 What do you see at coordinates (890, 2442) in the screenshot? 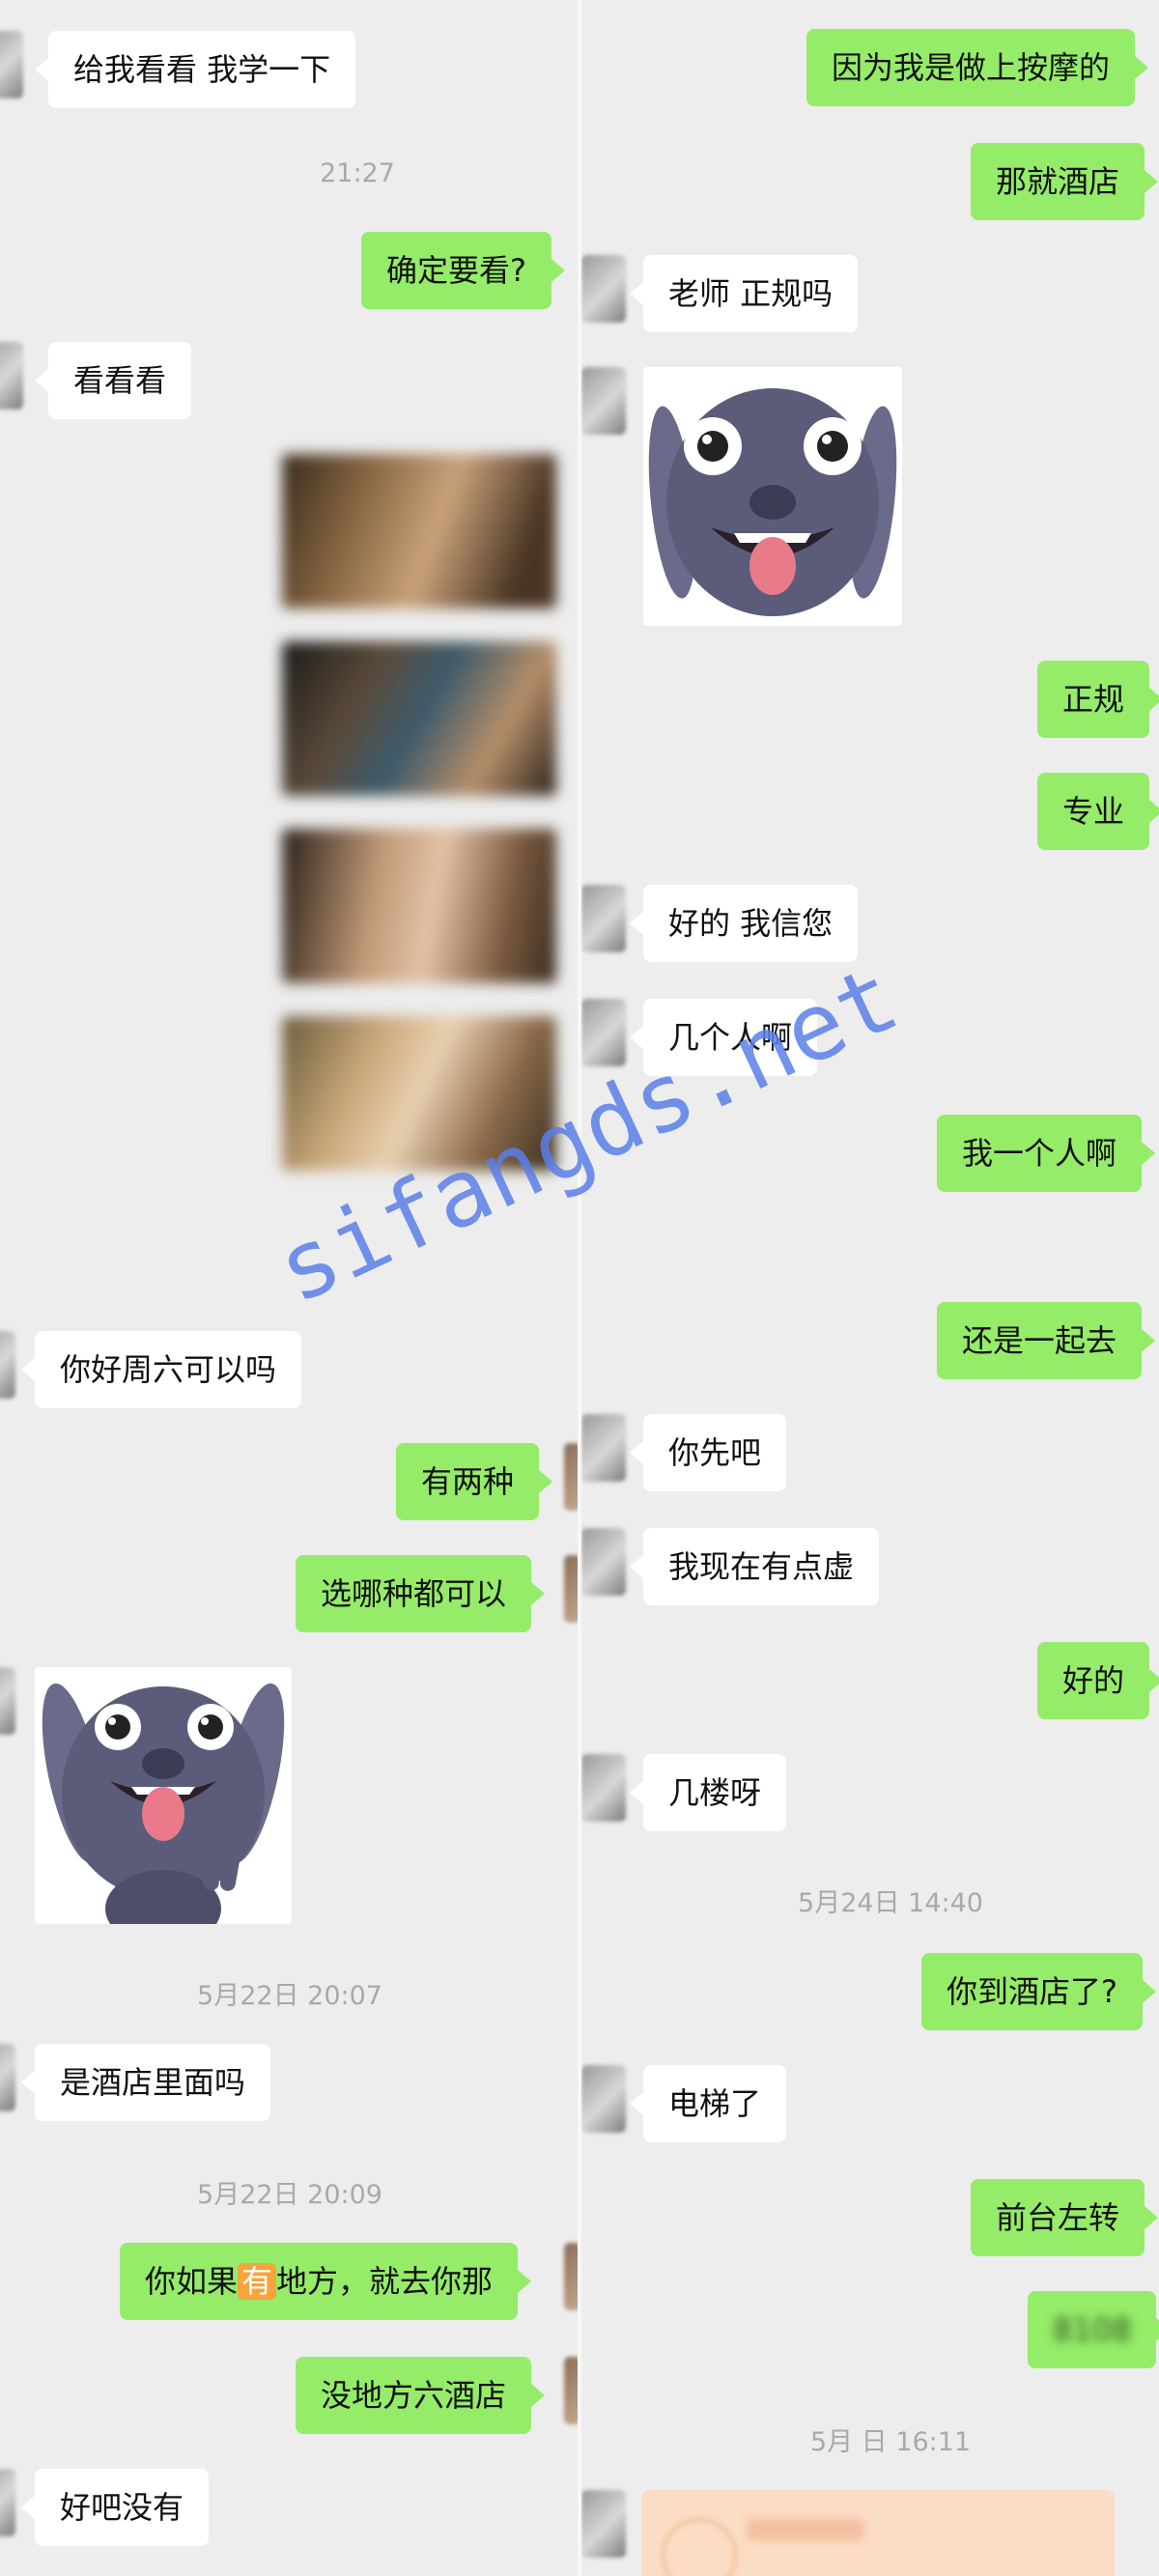
I see `timestamp: 5月 日 16:11` at bounding box center [890, 2442].